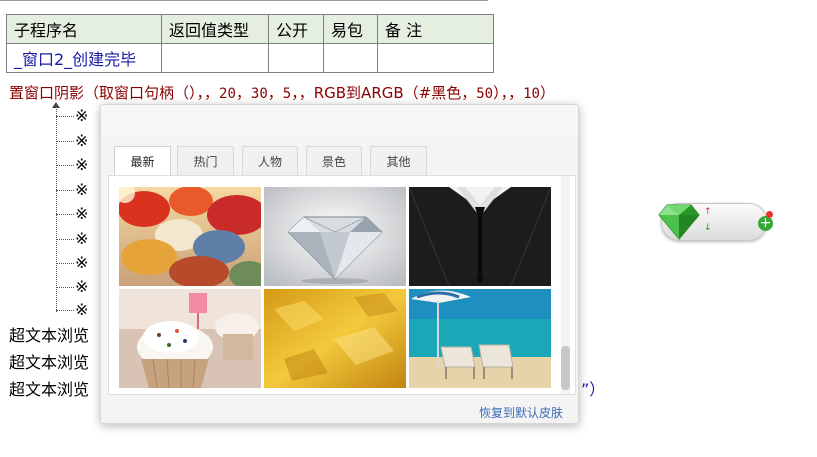 Image resolution: width=817 pixels, height=457 pixels. What do you see at coordinates (435, 29) in the screenshot?
I see `col-header-note: 备 注` at bounding box center [435, 29].